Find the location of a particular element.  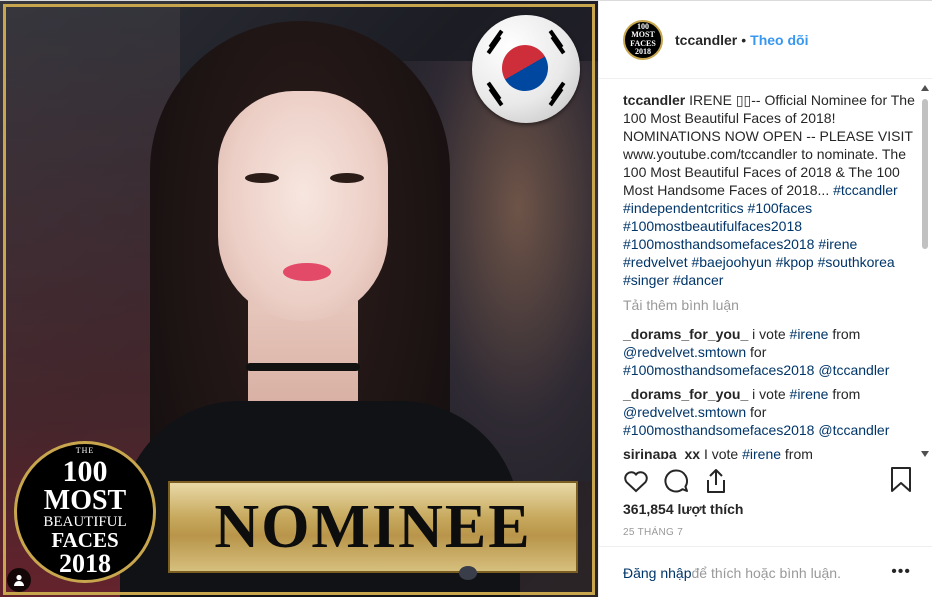

hashtag-link: #southkorea is located at coordinates (856, 262).